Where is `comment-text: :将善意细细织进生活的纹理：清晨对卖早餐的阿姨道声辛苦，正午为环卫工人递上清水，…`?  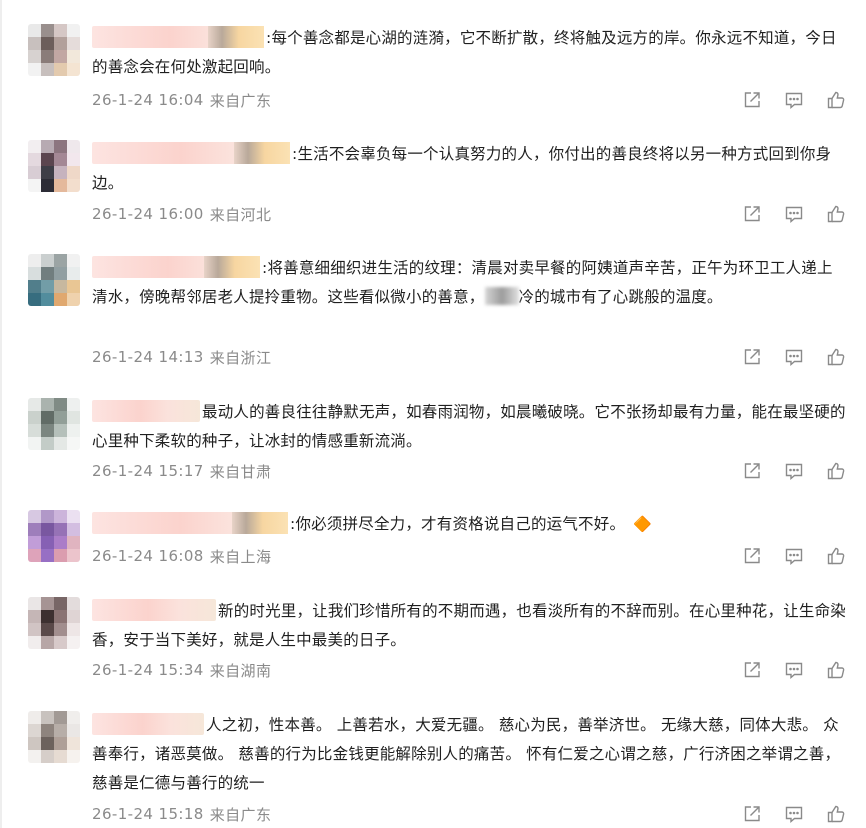 comment-text: :将善意细细织进生活的纹理：清晨对卖早餐的阿姨道声辛苦，正午为环卫工人递上清水，… is located at coordinates (469, 283).